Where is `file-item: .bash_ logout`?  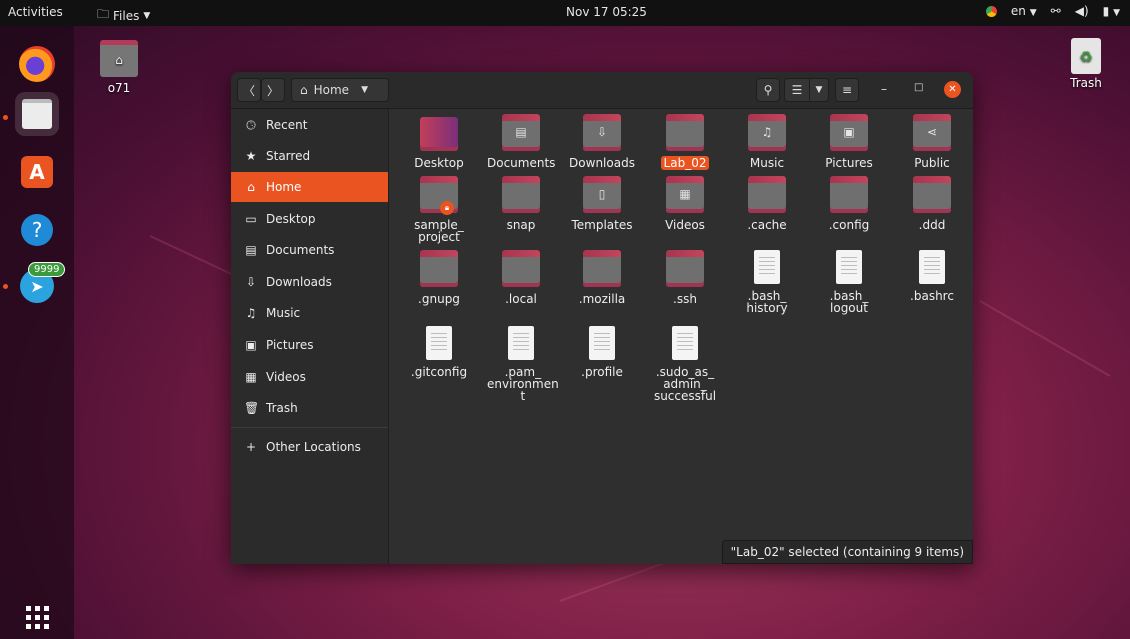
file-item: .bash_ logout is located at coordinates (849, 282).